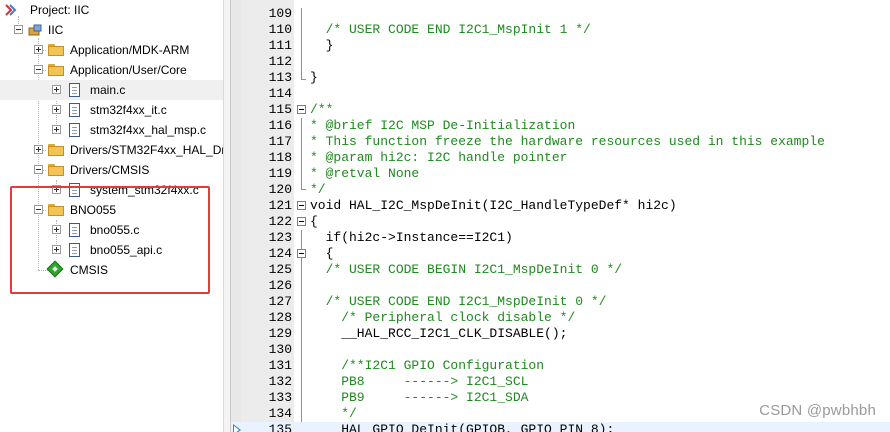 Image resolution: width=890 pixels, height=432 pixels. I want to click on tree-group-application-user-core: Application/User/Core, so click(111, 70).